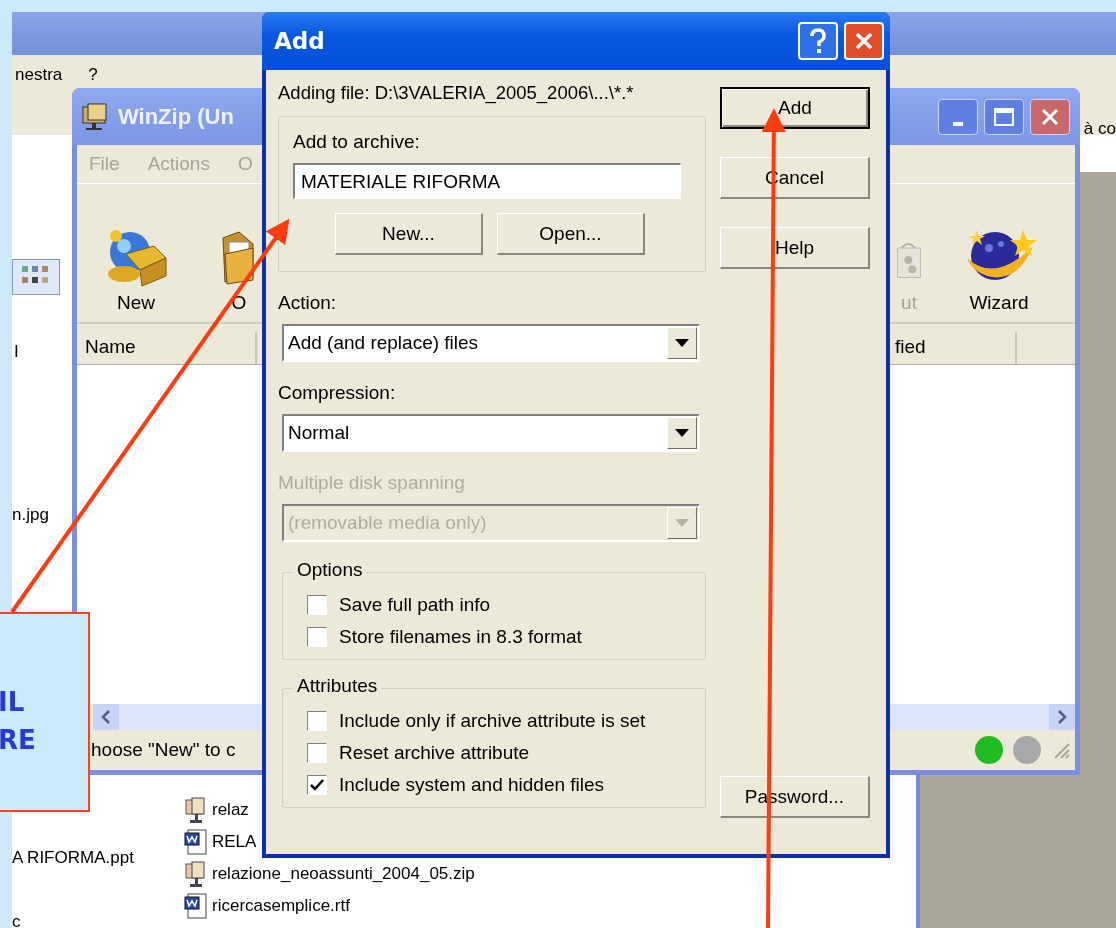 This screenshot has width=1116, height=928. What do you see at coordinates (795, 108) in the screenshot?
I see `push-button: Add` at bounding box center [795, 108].